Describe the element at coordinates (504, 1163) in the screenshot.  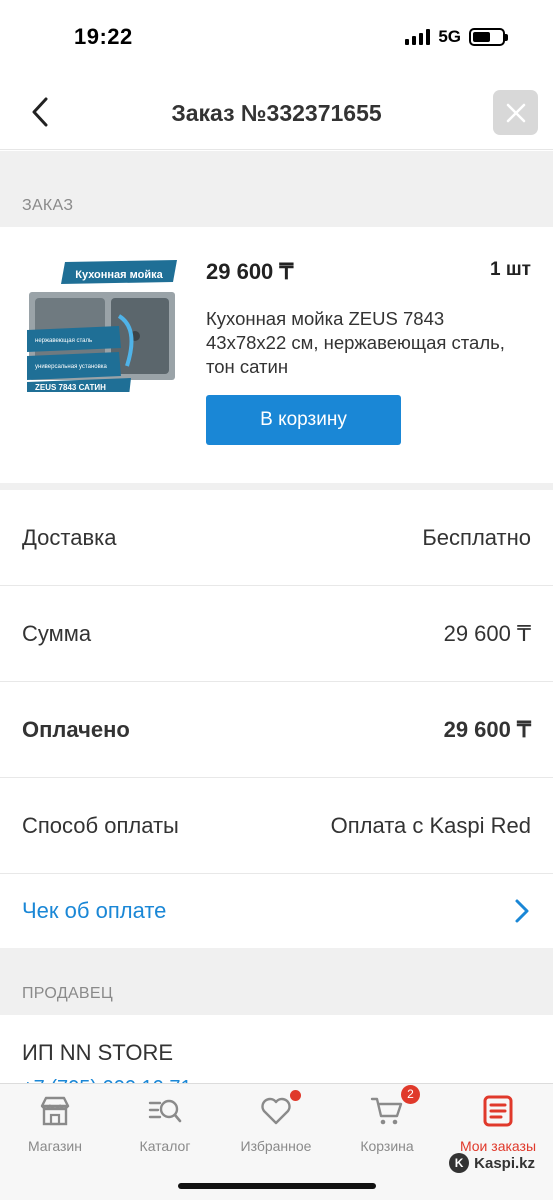
I see `watermark-text: Kaspi.kz` at that location.